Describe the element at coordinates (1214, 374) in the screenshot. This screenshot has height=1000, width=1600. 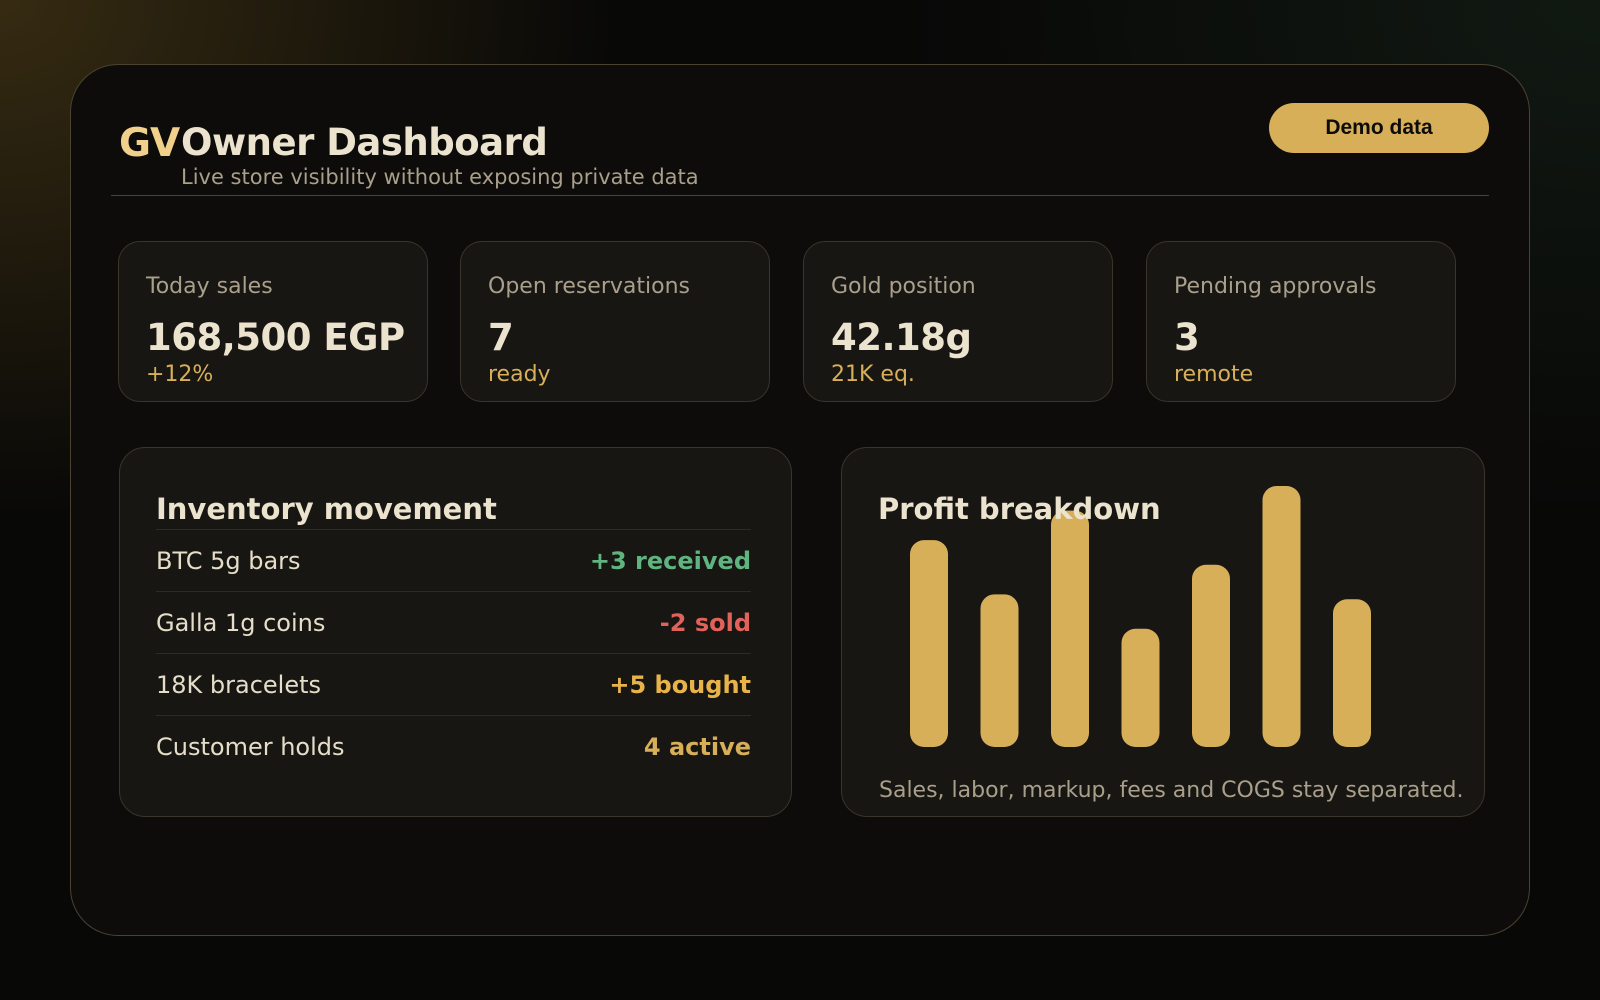
I see `kpi-sub: remote` at that location.